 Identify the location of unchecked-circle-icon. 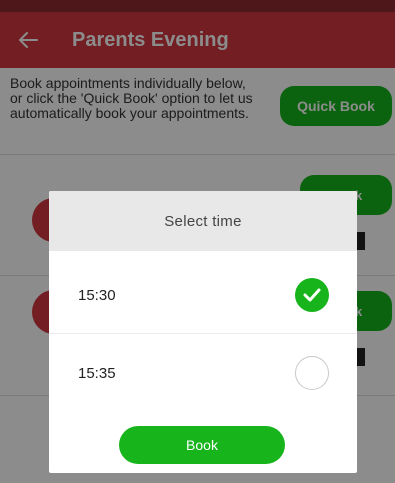
(312, 373).